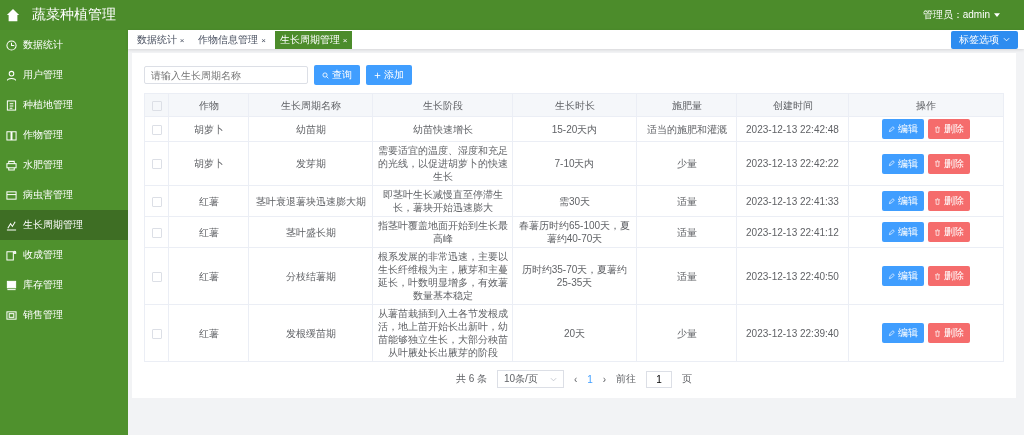  I want to click on search-button: 查询, so click(337, 75).